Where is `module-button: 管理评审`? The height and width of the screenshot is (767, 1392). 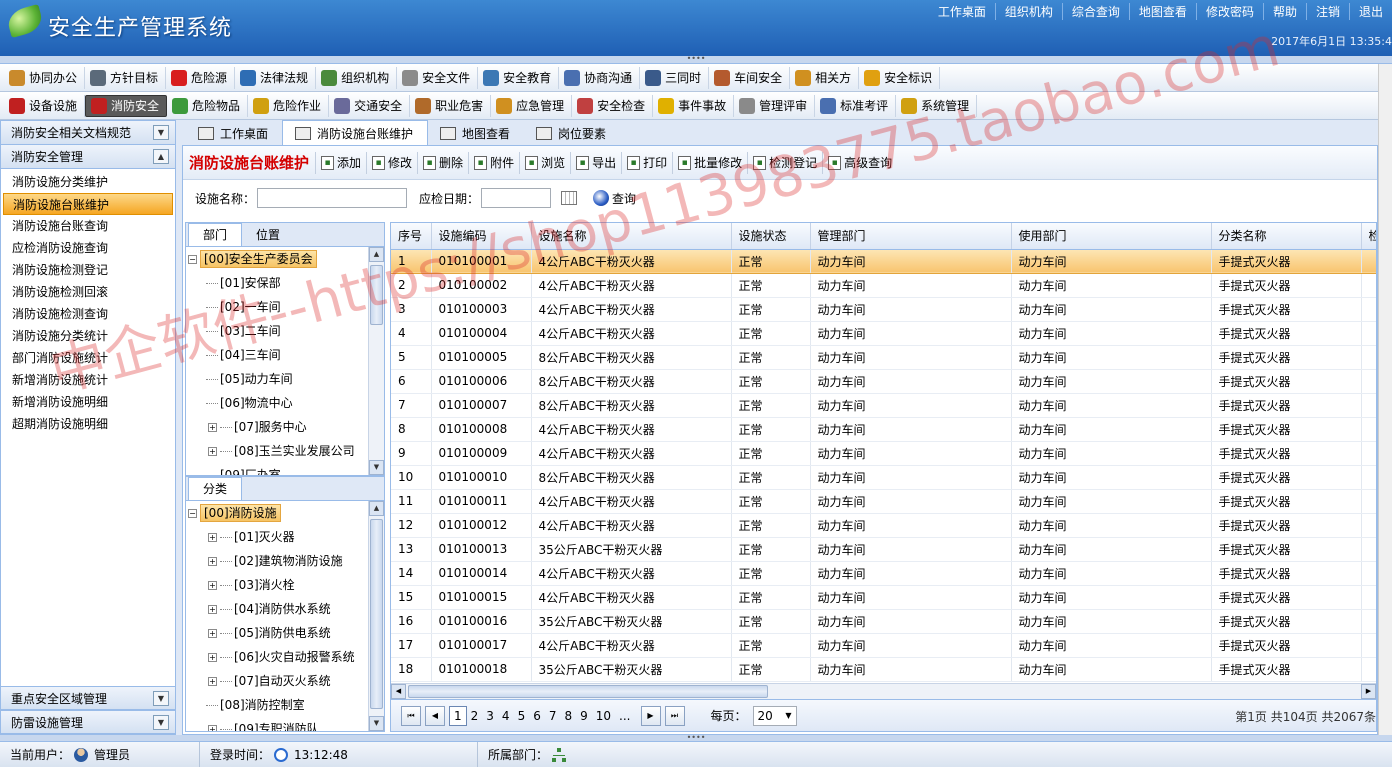
module-button: 管理评审 is located at coordinates (775, 105).